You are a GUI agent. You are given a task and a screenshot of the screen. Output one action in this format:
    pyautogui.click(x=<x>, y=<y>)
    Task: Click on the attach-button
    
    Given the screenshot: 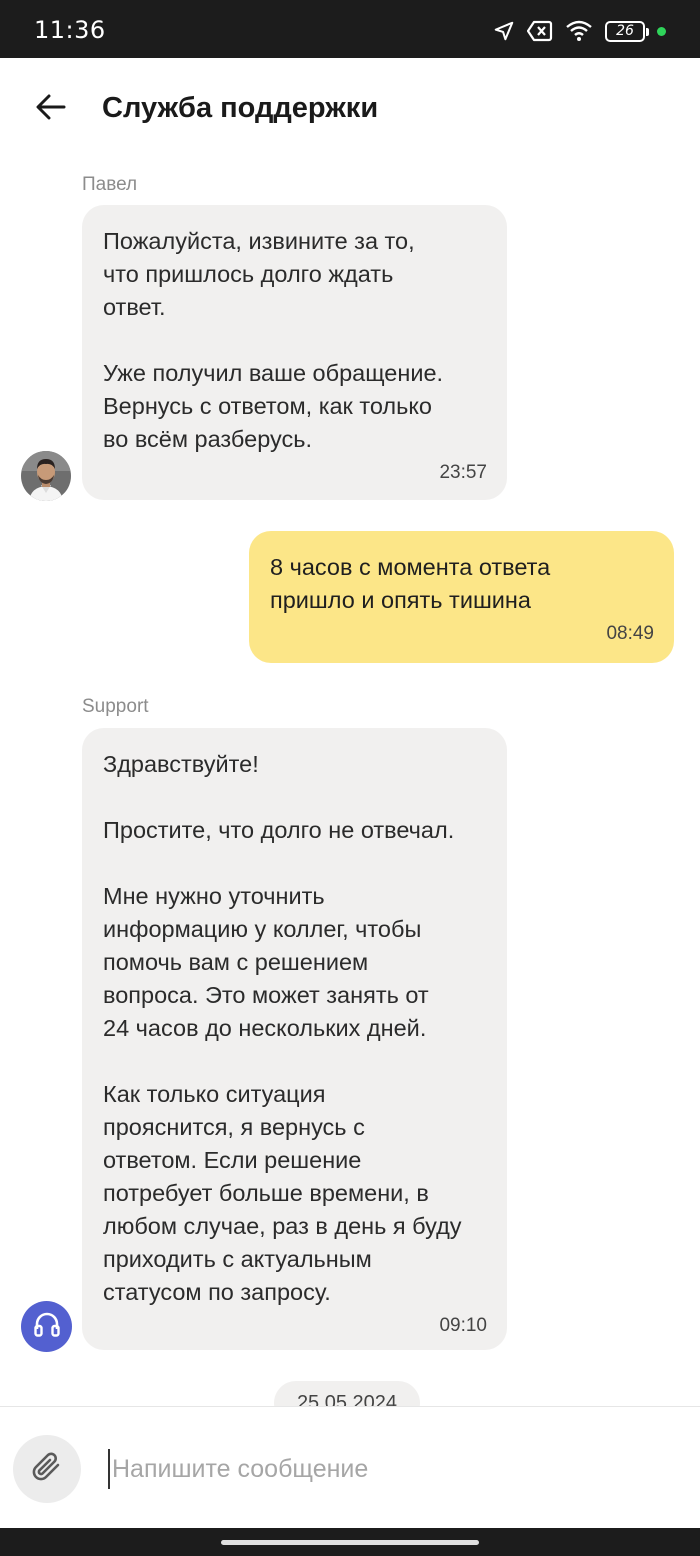 What is the action you would take?
    pyautogui.click(x=47, y=1469)
    